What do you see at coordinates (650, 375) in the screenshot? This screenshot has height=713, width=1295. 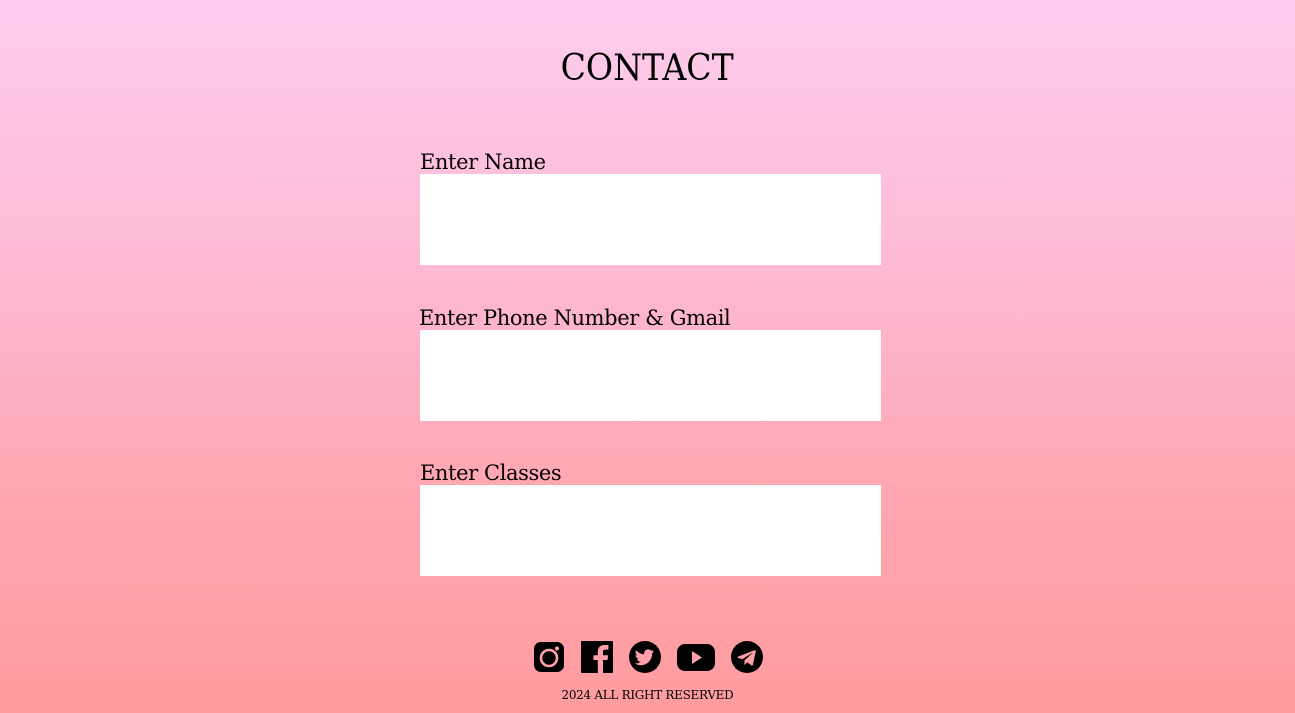 I see `phone-gmail-input` at bounding box center [650, 375].